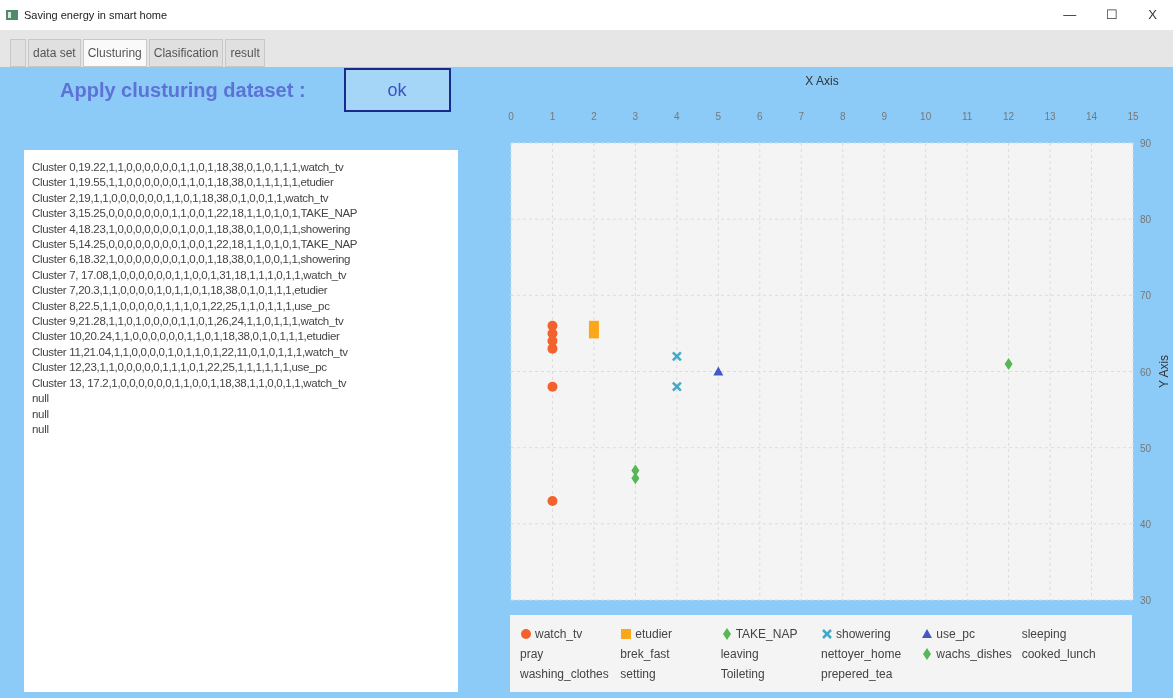 This screenshot has width=1173, height=698. Describe the element at coordinates (190, 383) in the screenshot. I see `output-line: Cluster 13, 17.2,1,0,0,0,0,0,0,1,1,0,0,1,18,38,1,1,0,0,1,1,watch_tv` at that location.